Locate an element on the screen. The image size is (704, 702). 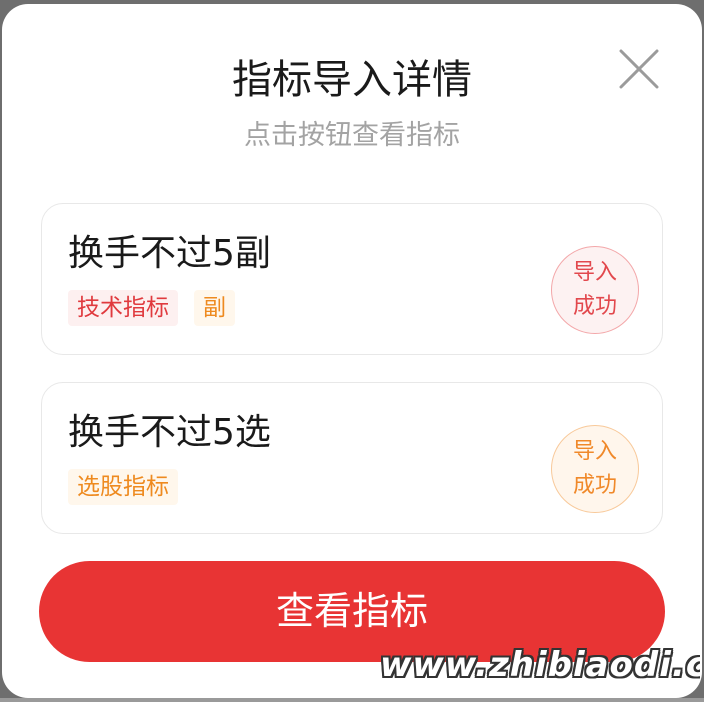
watermark: www.zhibiaodi.com is located at coordinates (540, 665).